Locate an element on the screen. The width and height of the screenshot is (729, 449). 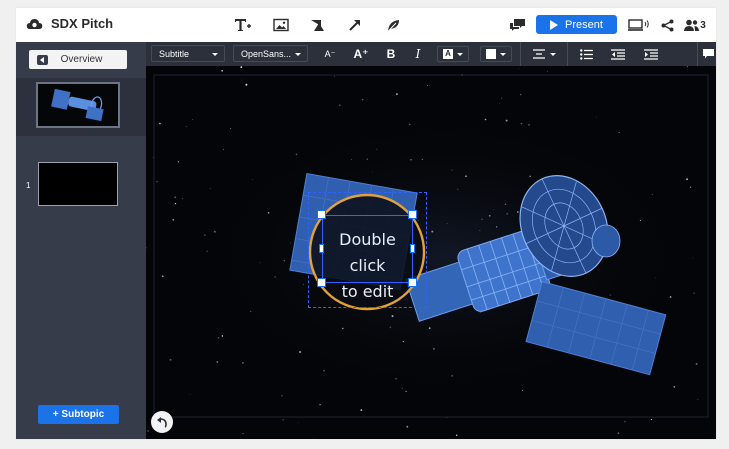
text-box-selection-outline is located at coordinates (367, 249).